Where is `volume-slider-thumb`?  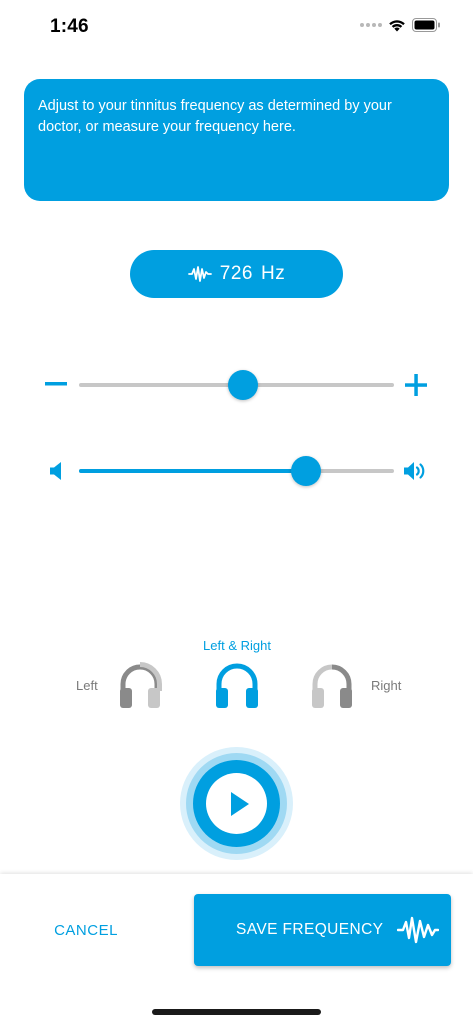
volume-slider-thumb is located at coordinates (305, 471).